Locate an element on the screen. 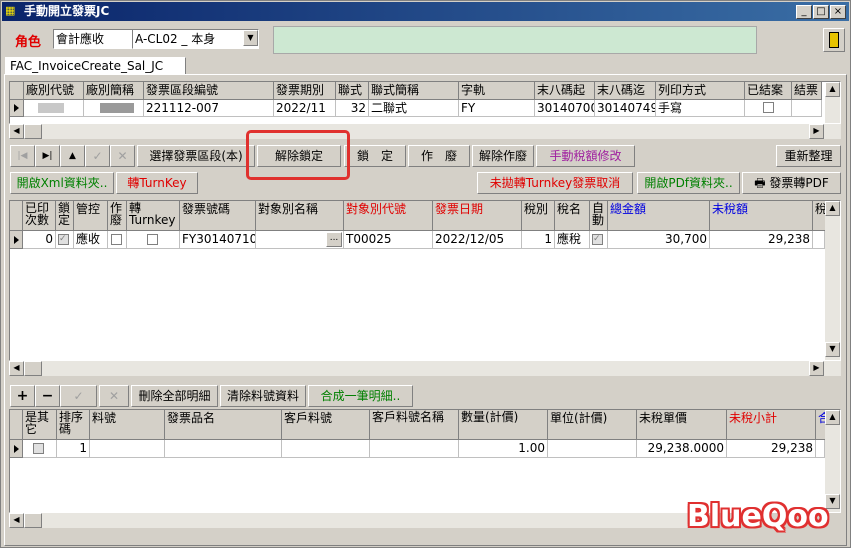  cell-locked: ✓ is located at coordinates (65, 240).